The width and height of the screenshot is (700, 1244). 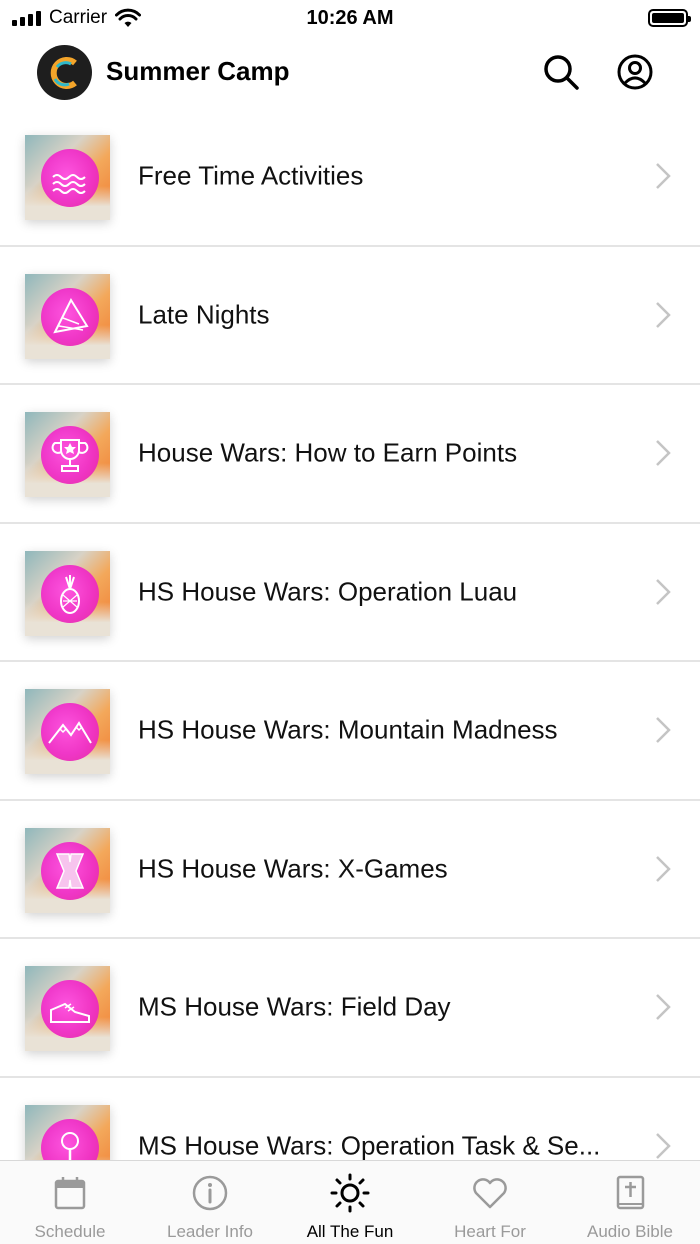 I want to click on list-item: HS House Wars: Mountain Madness, so click(x=350, y=731).